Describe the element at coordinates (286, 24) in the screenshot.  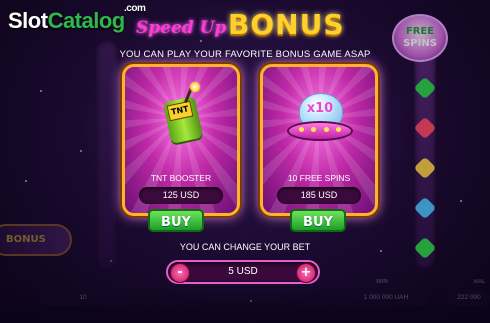
I see `title-bonus: BONUS` at that location.